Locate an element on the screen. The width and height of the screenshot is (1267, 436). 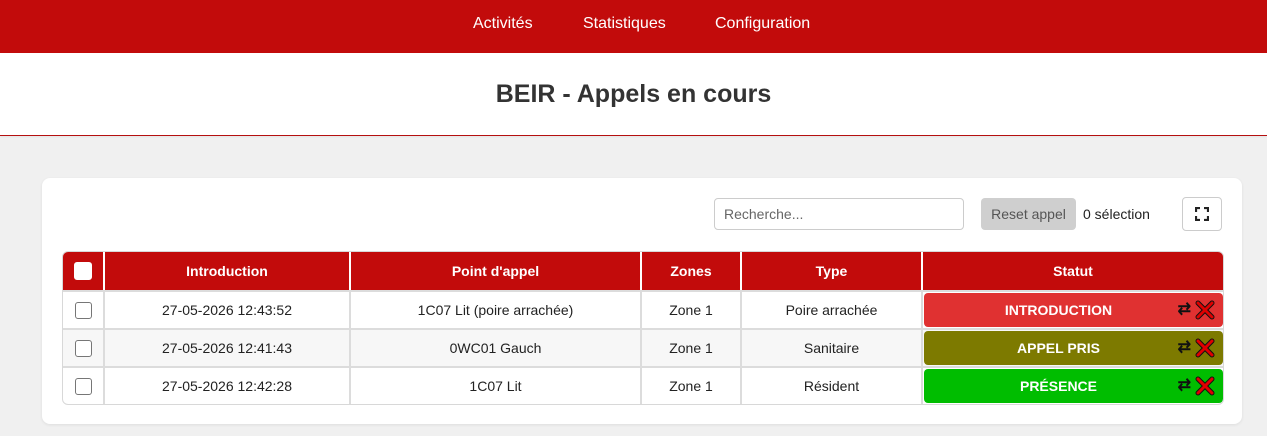
page-title: BEIR - Appels en cours is located at coordinates (633, 94).